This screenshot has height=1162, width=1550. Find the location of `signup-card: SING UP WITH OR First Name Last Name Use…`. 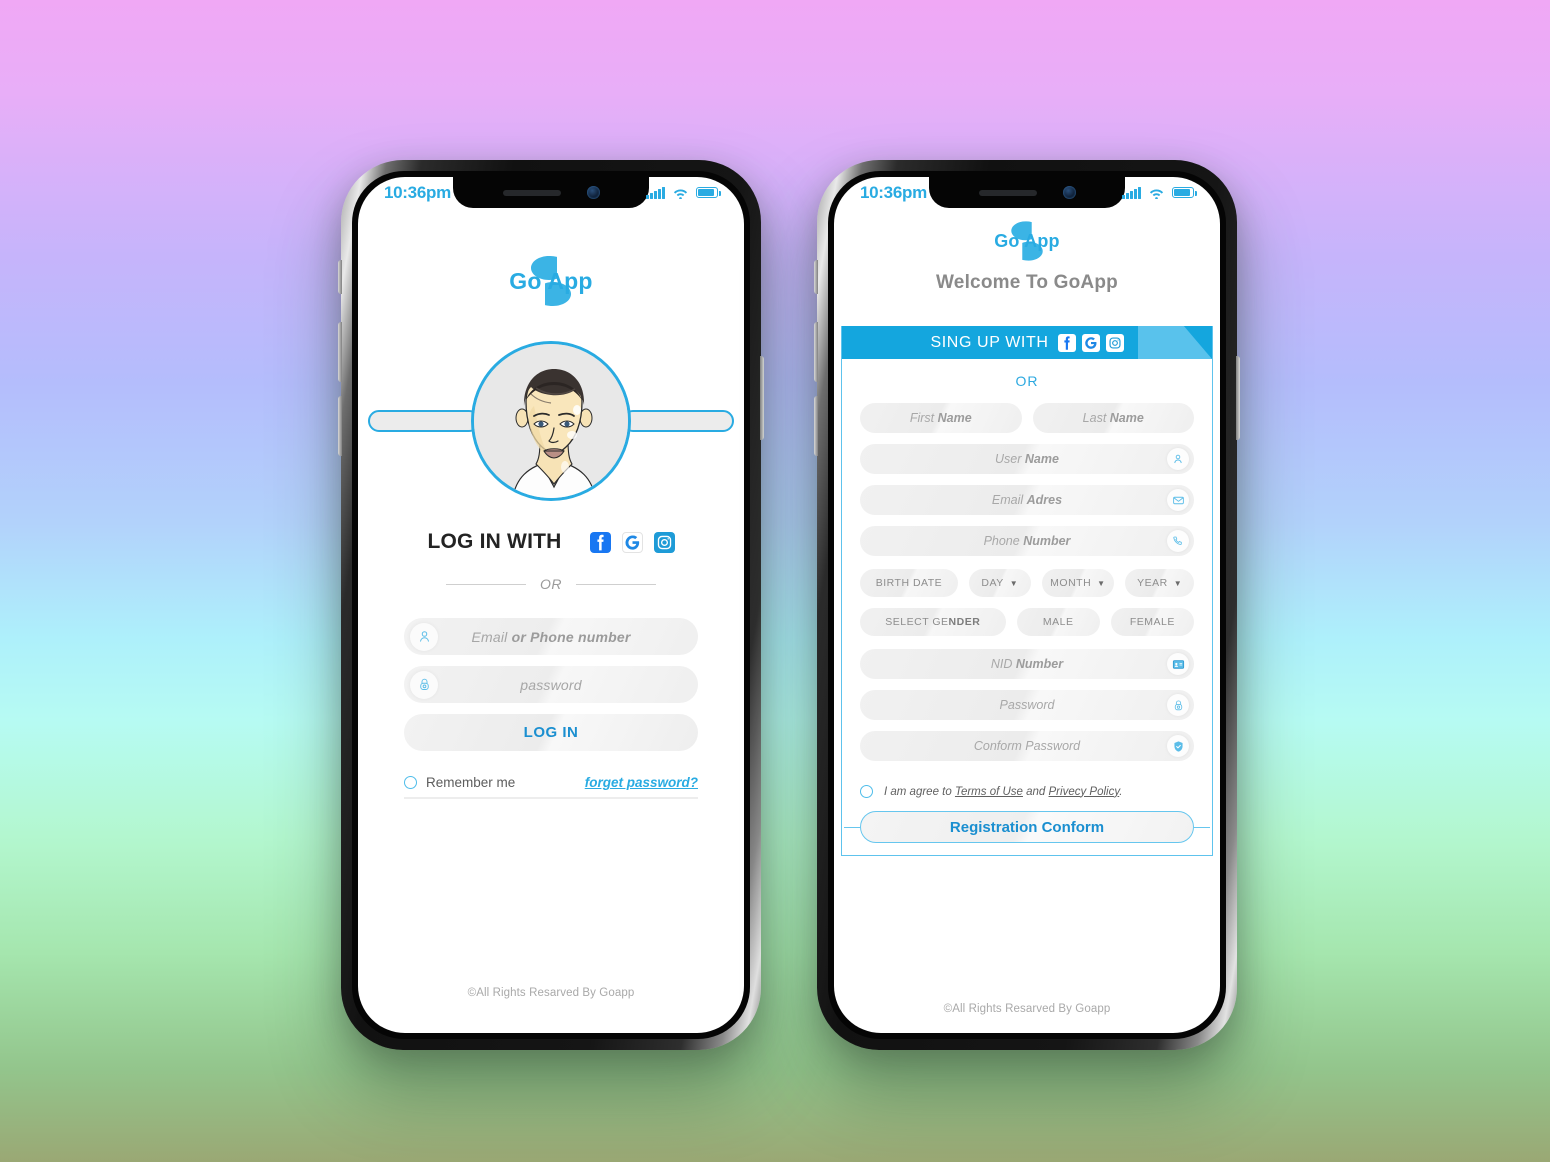

signup-card: SING UP WITH OR First Name Last Name Use… is located at coordinates (1027, 591).